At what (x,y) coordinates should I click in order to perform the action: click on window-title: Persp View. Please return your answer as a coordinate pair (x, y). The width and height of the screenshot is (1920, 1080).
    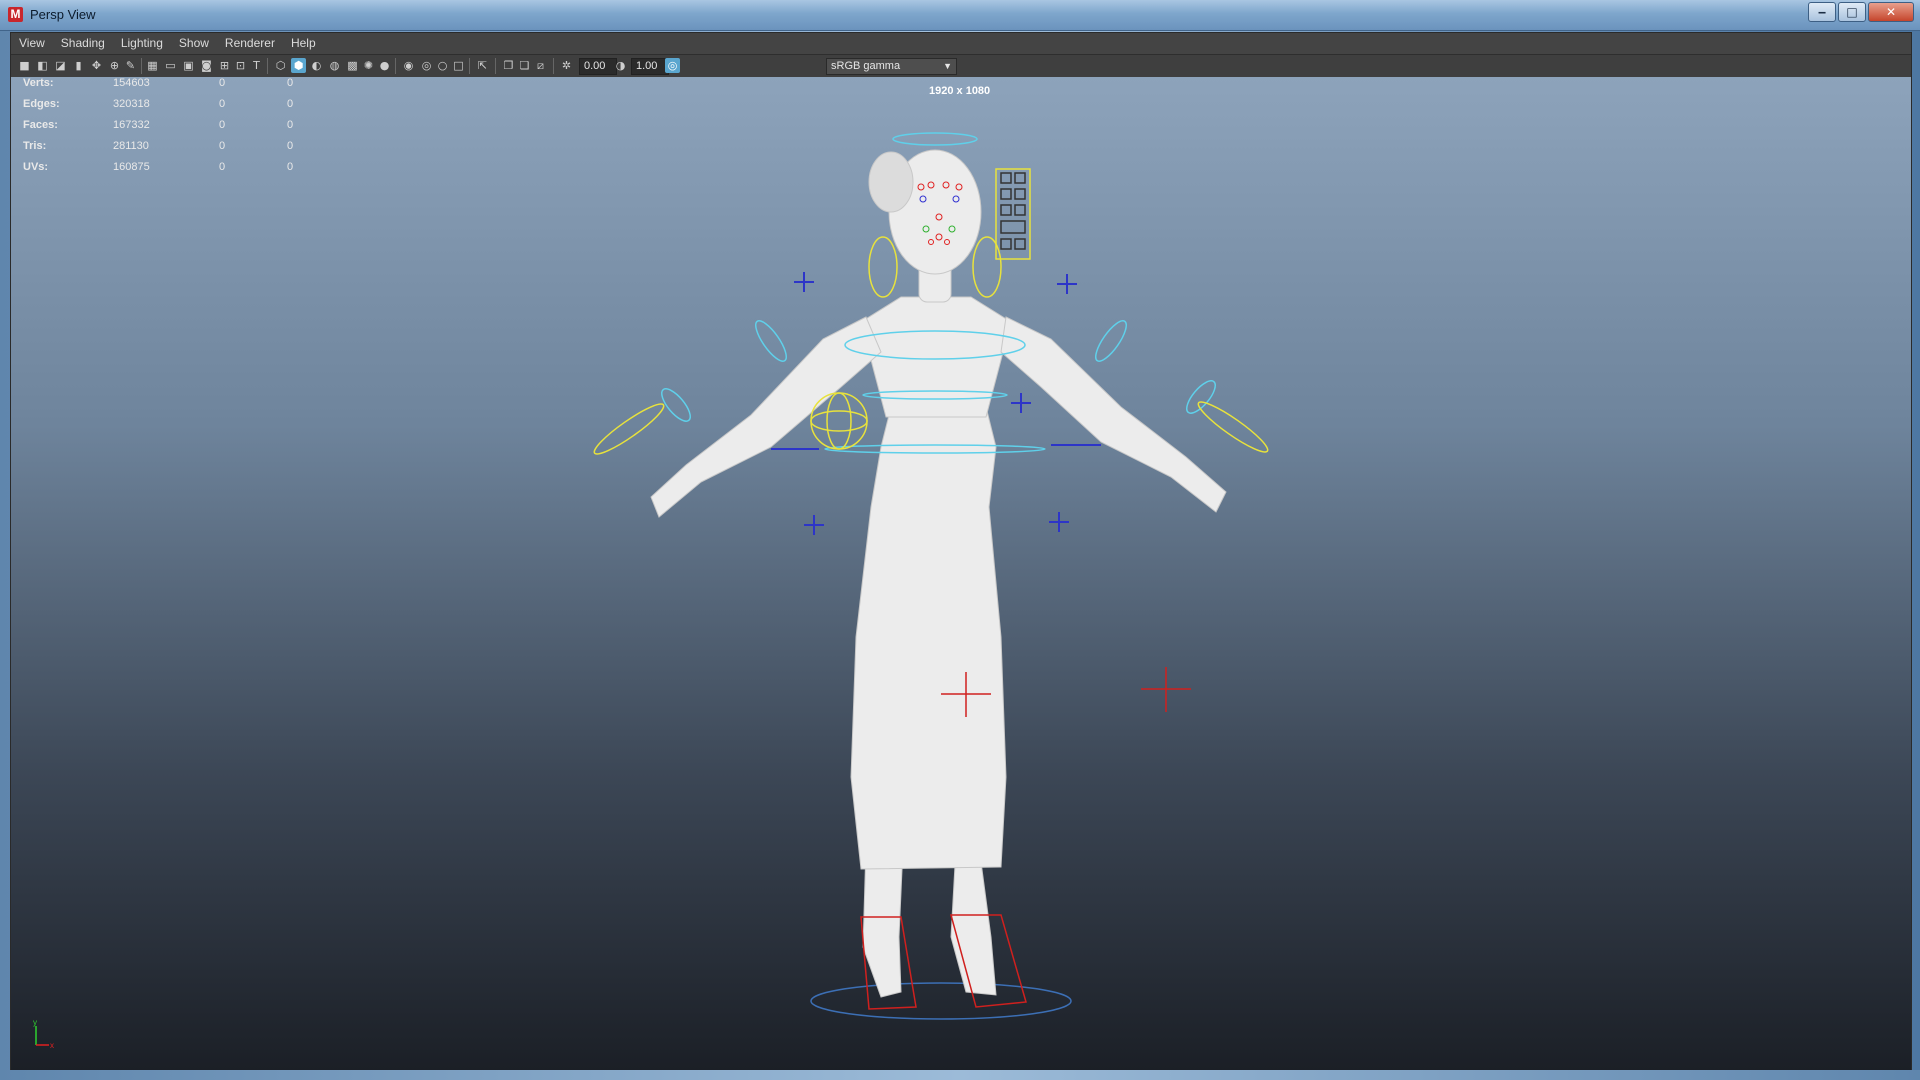
    Looking at the image, I should click on (63, 14).